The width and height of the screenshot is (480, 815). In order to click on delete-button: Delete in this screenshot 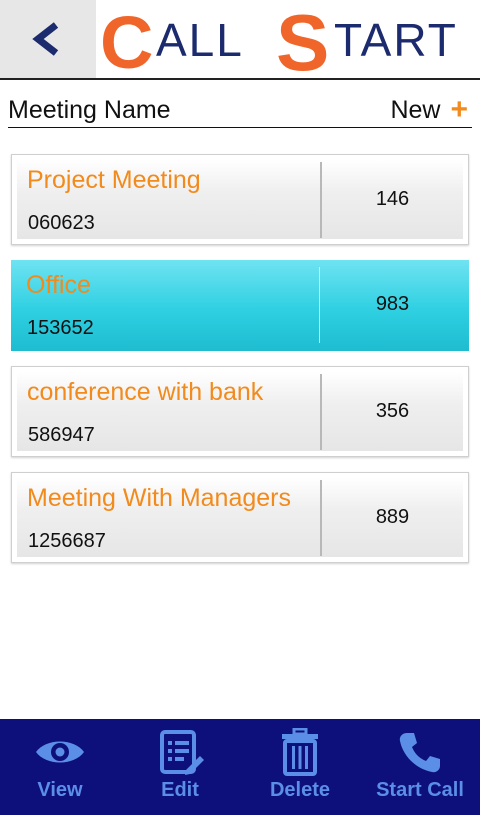, I will do `click(300, 767)`.